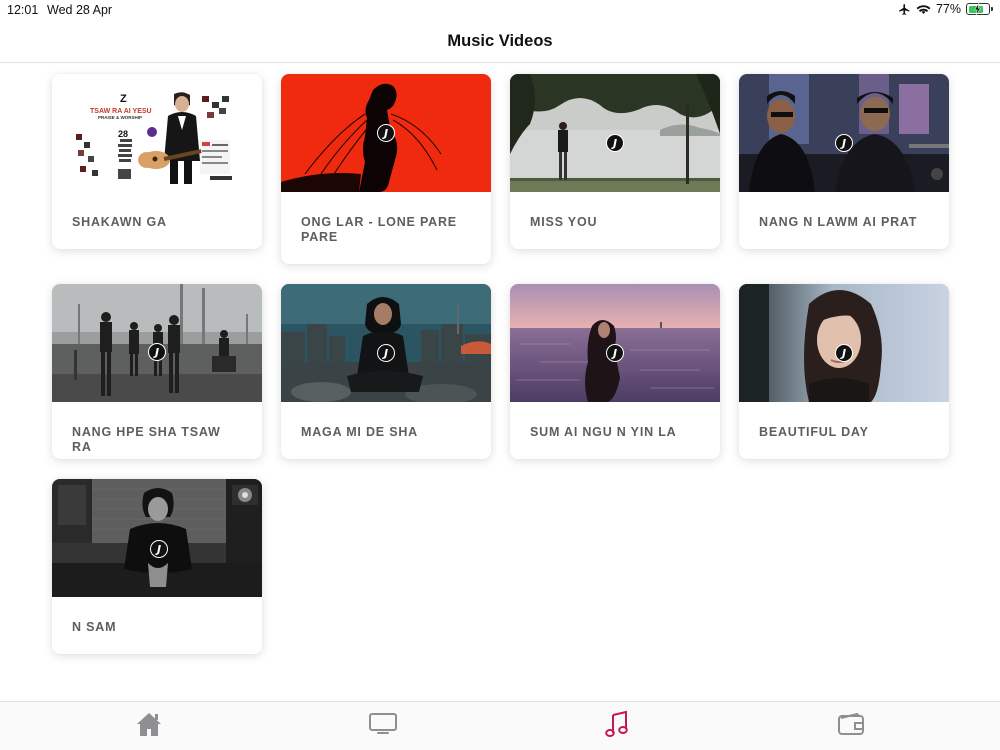  I want to click on tab-wallet, so click(851, 726).